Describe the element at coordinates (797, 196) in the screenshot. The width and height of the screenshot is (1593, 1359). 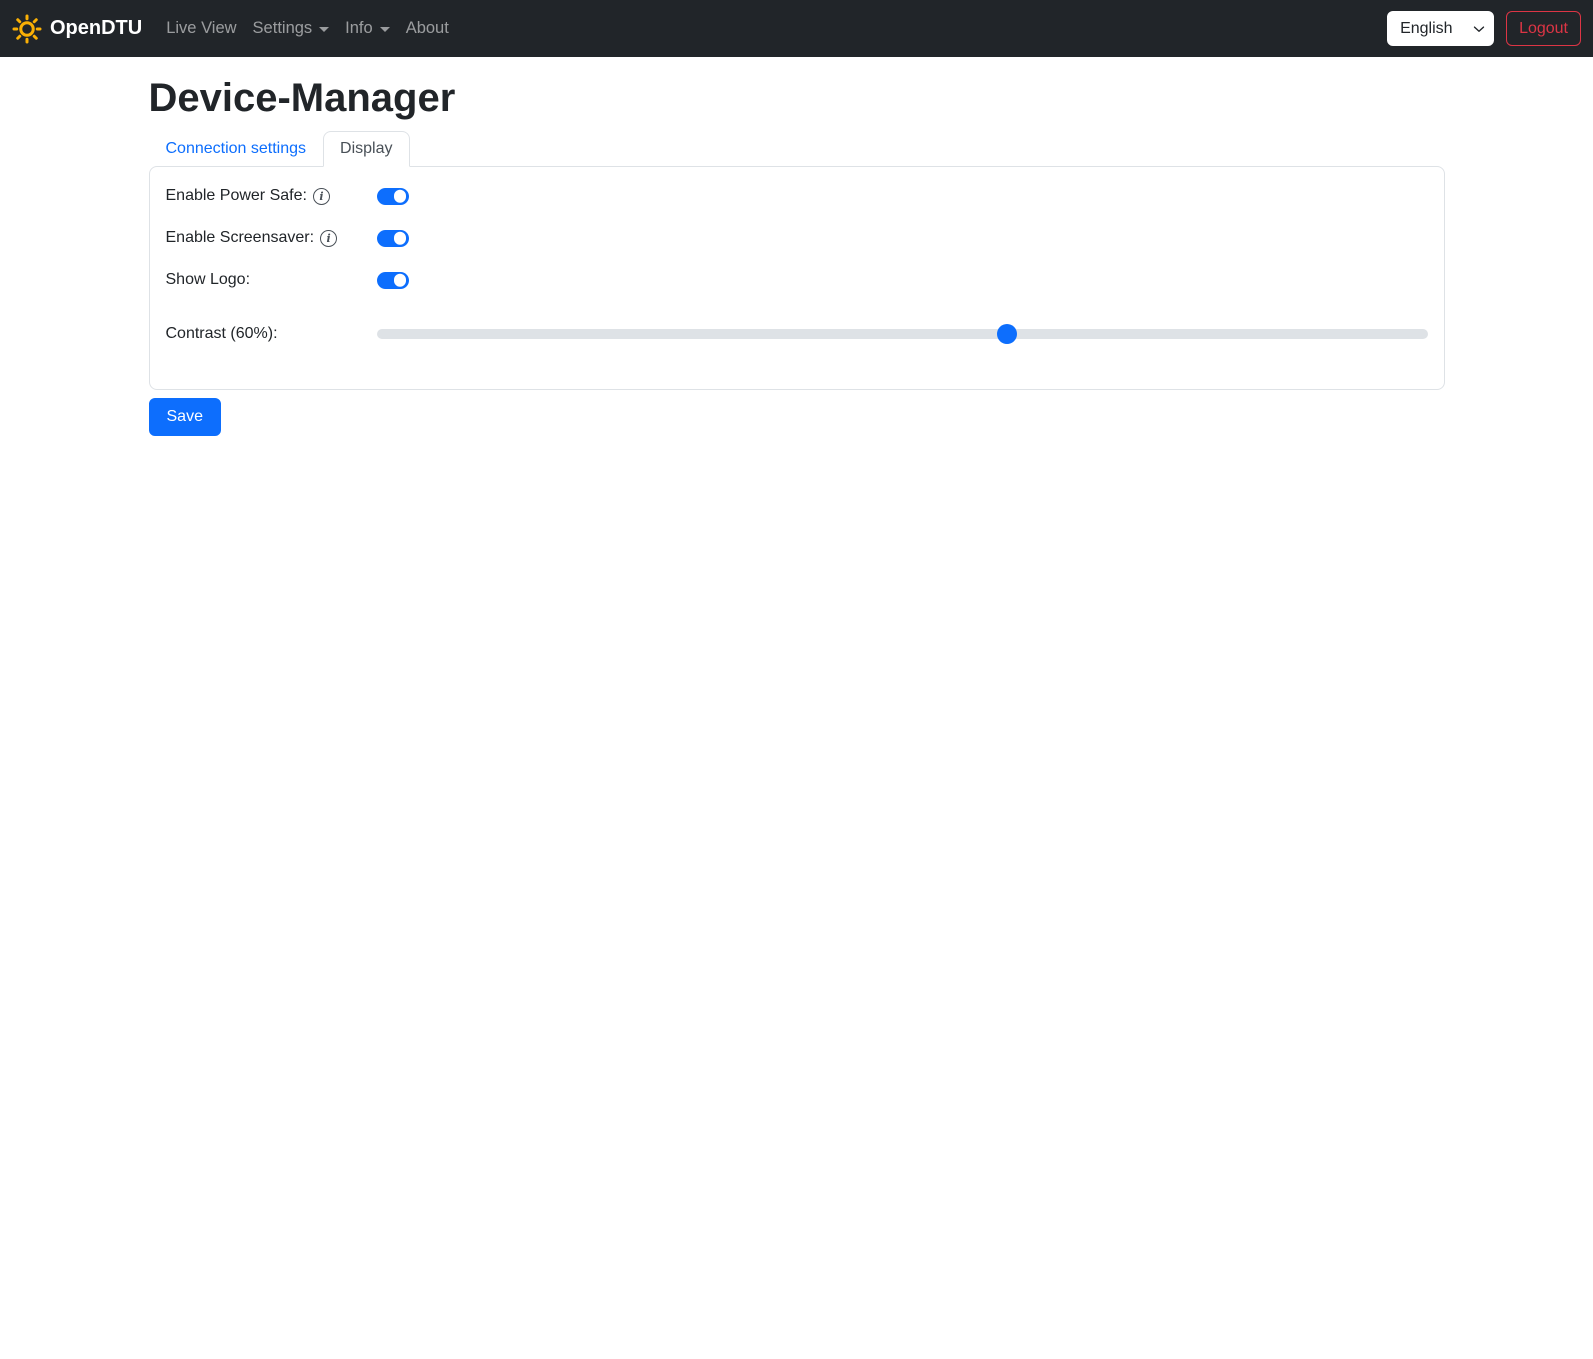
I see `form-row-enable-power-safe: Enable Power Safe: i` at that location.